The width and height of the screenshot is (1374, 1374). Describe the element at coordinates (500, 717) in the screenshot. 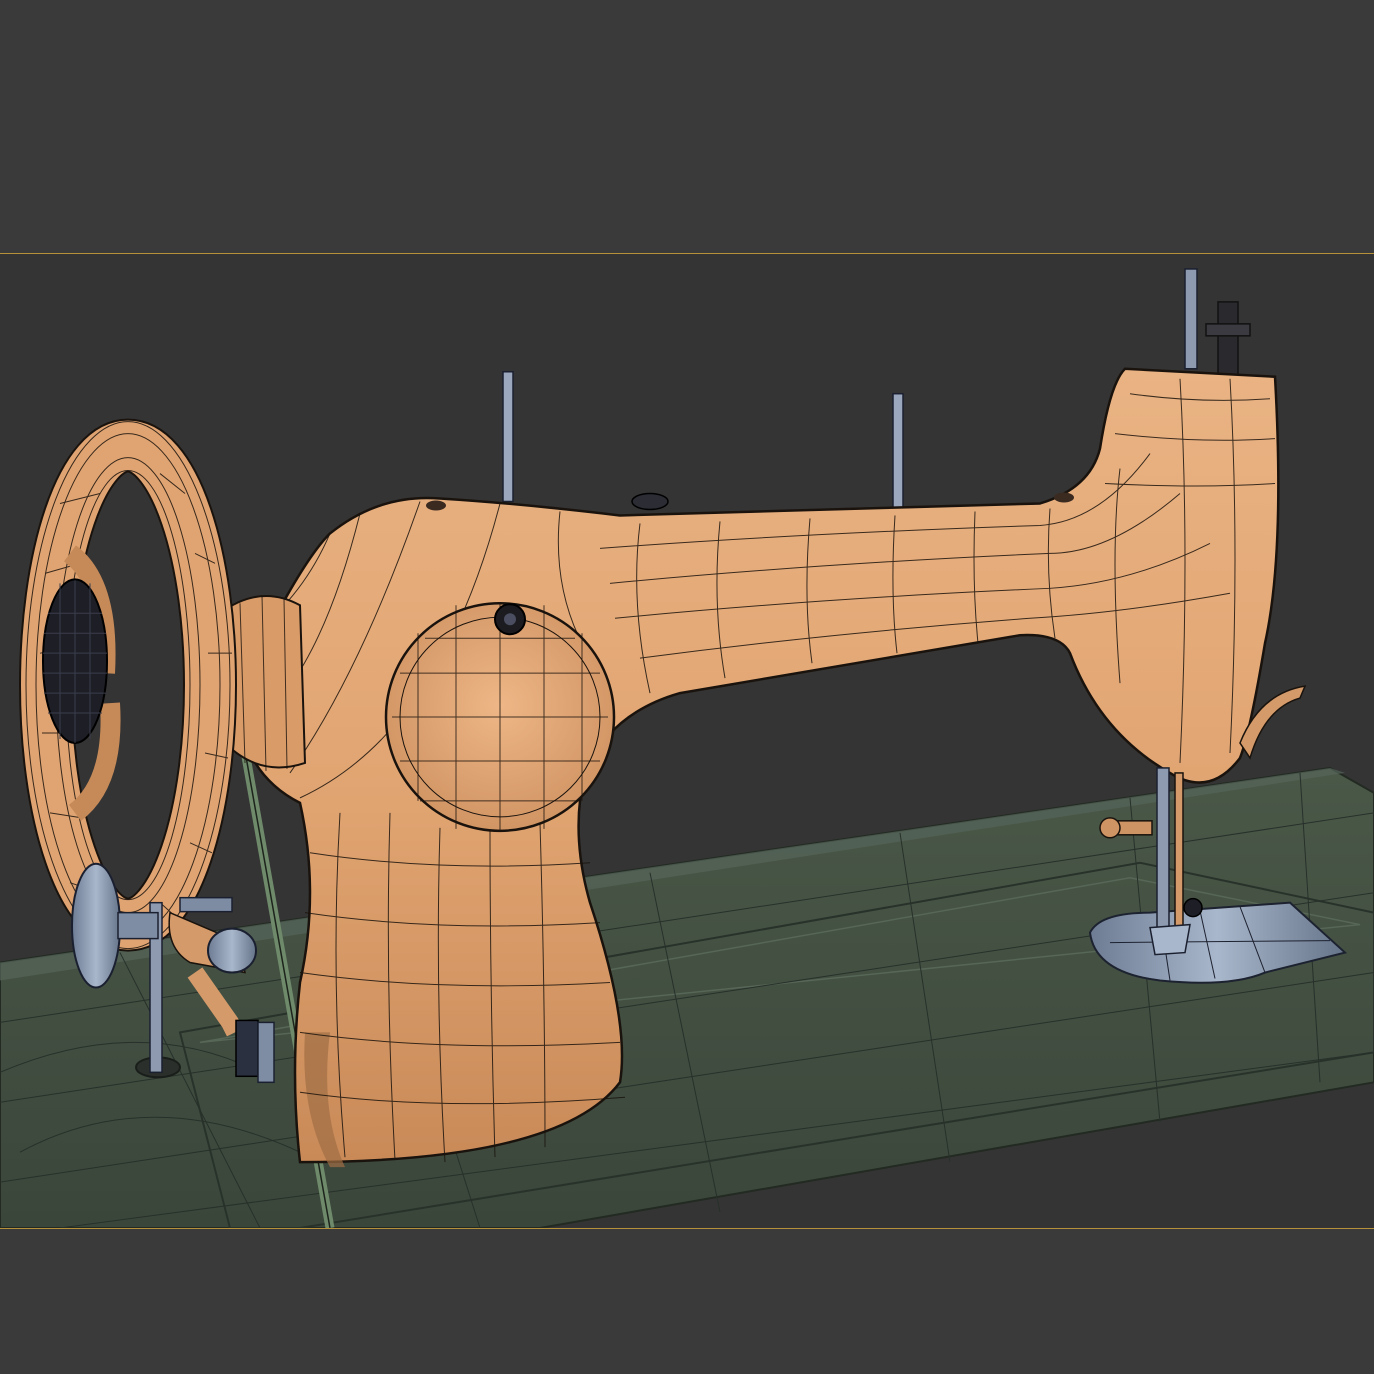

I see `side-dial` at that location.